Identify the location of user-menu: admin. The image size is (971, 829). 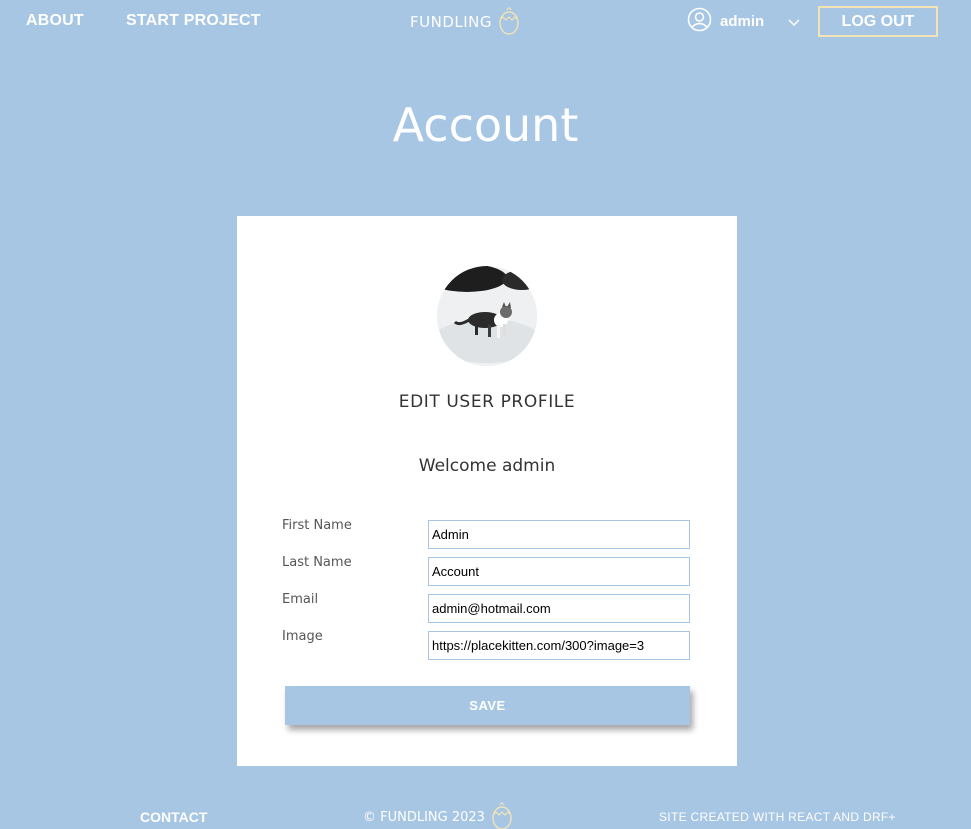
(743, 21).